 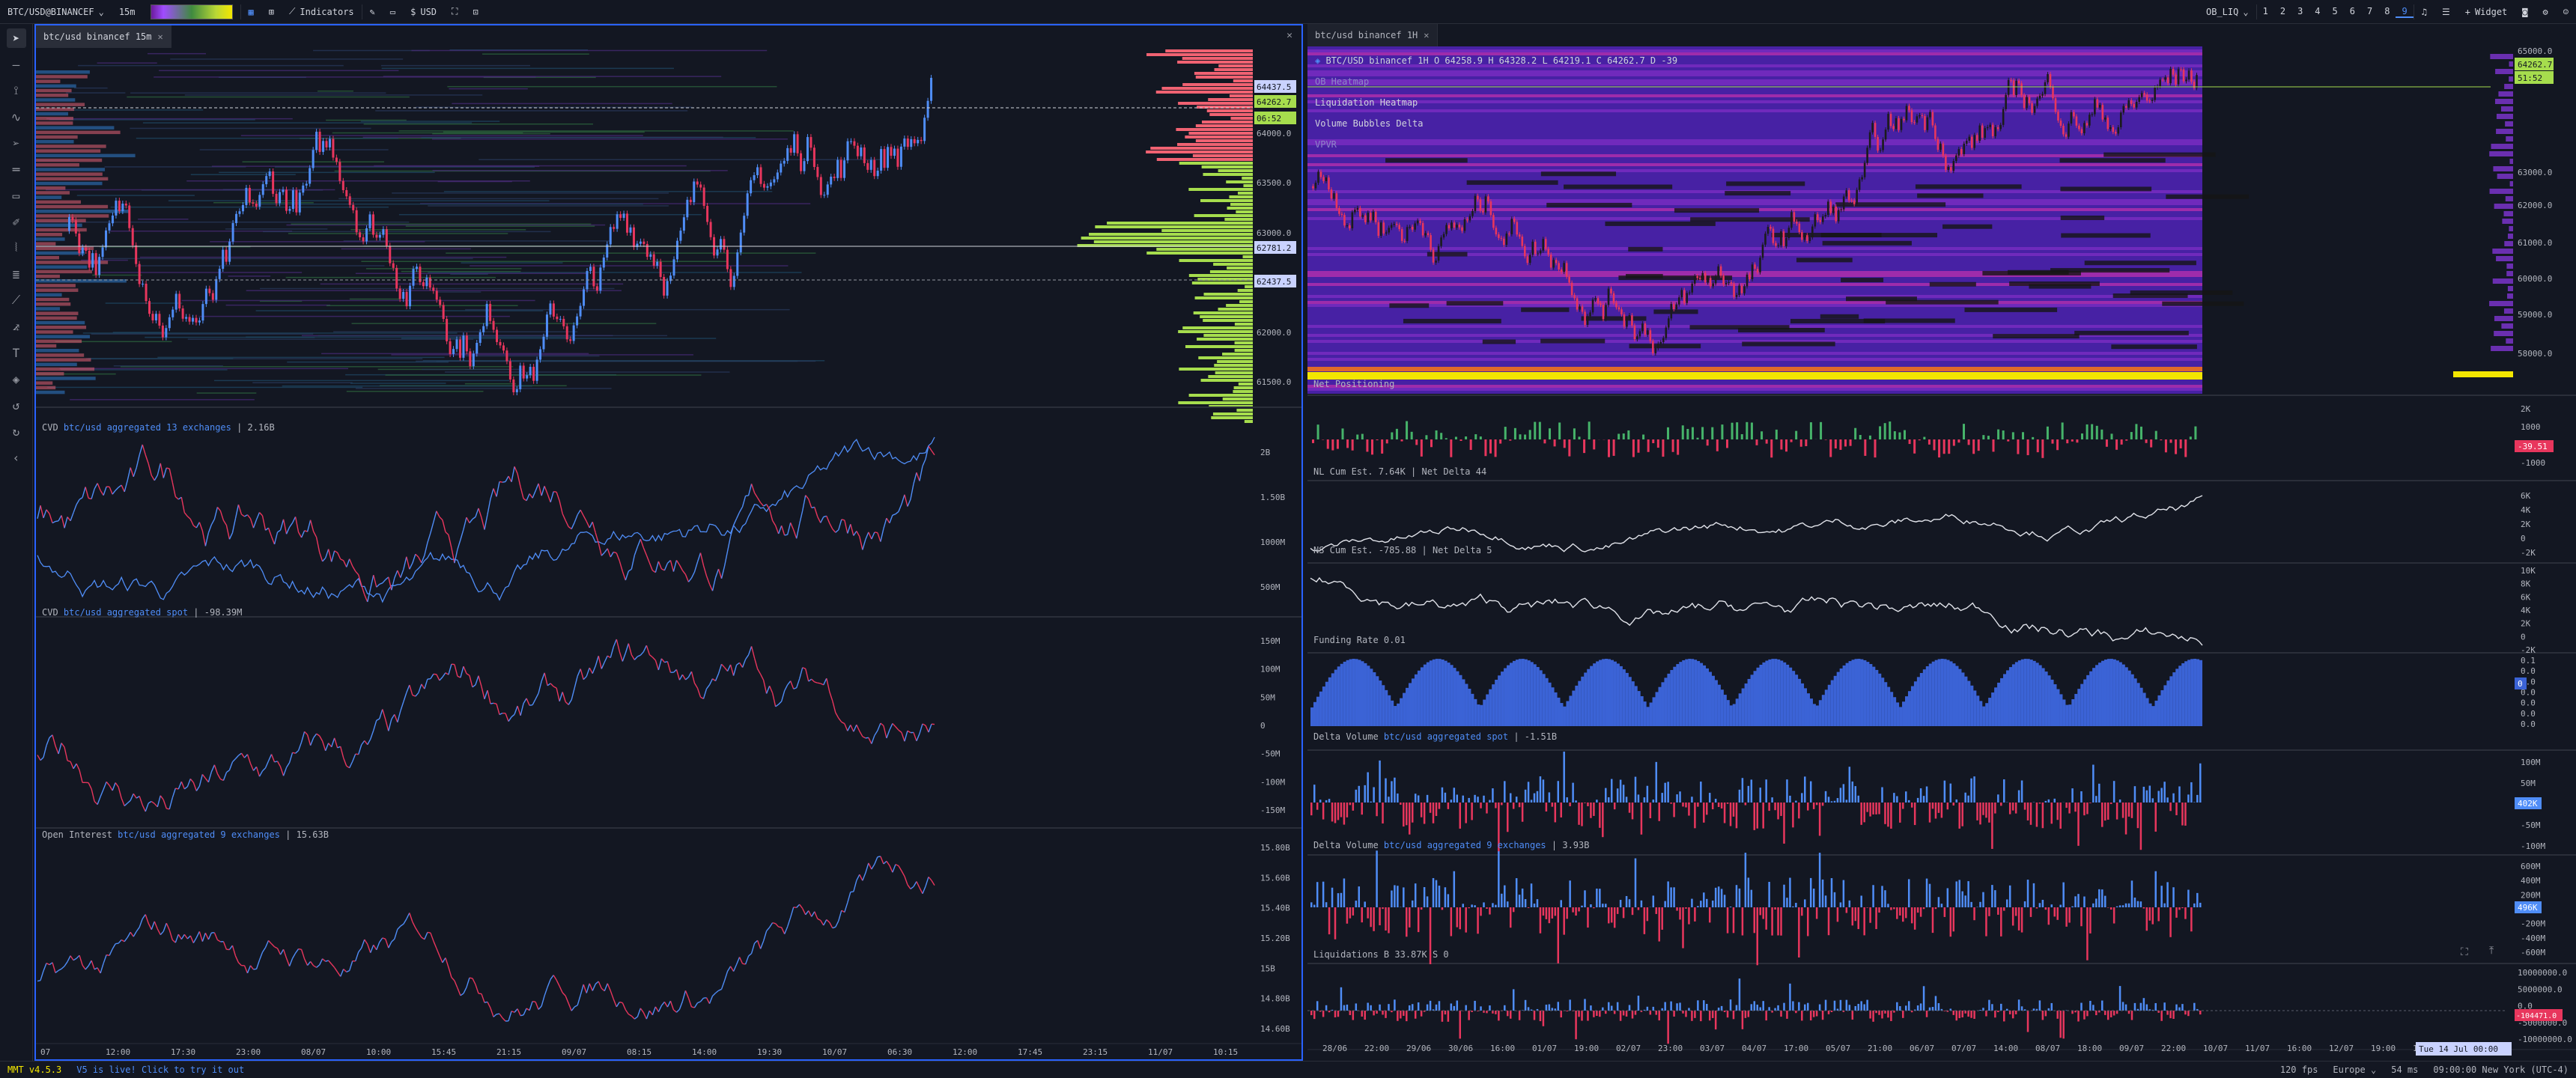 I want to click on overlay-ob-heatmap: OB Heatmap, so click(x=1342, y=81).